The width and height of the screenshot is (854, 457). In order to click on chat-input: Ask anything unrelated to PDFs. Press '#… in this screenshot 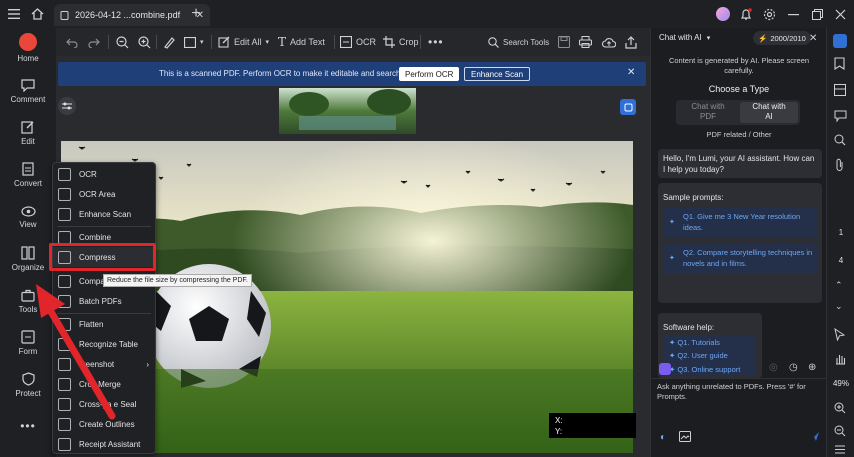, I will do `click(738, 392)`.